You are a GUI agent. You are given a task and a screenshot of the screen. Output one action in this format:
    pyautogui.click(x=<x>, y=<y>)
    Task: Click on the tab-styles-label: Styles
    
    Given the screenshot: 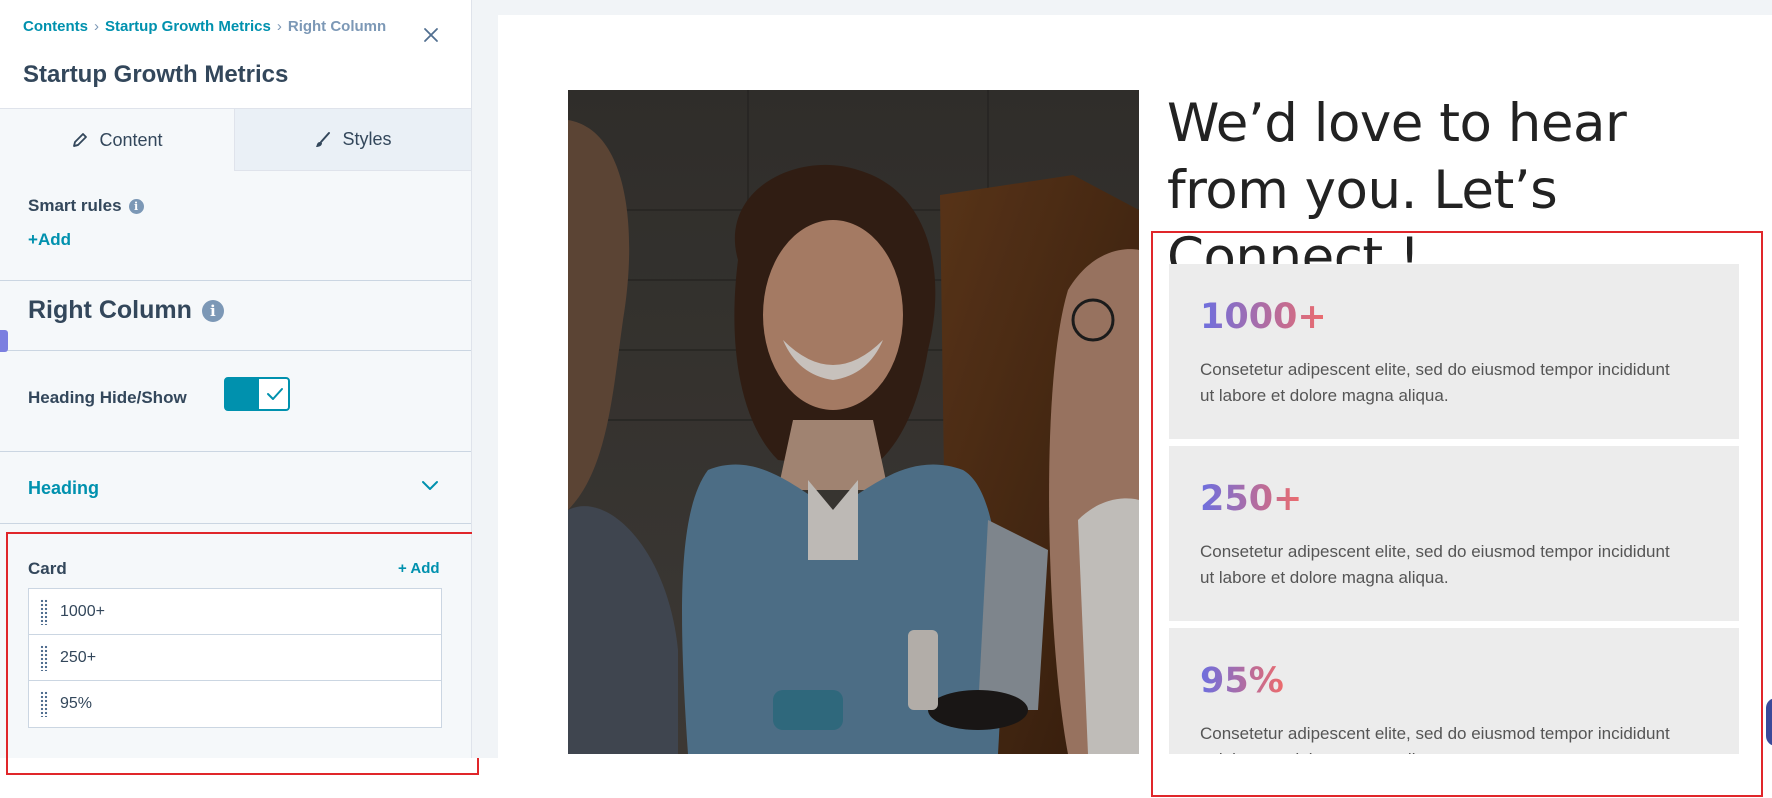 What is the action you would take?
    pyautogui.click(x=367, y=139)
    